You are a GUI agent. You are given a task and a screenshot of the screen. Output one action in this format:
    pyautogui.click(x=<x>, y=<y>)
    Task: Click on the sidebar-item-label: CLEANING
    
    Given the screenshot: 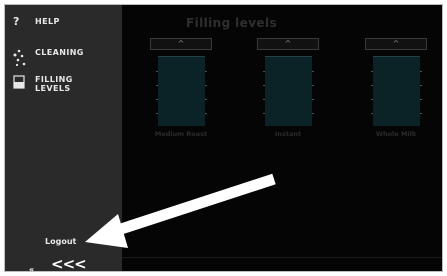 What is the action you would take?
    pyautogui.click(x=59, y=52)
    